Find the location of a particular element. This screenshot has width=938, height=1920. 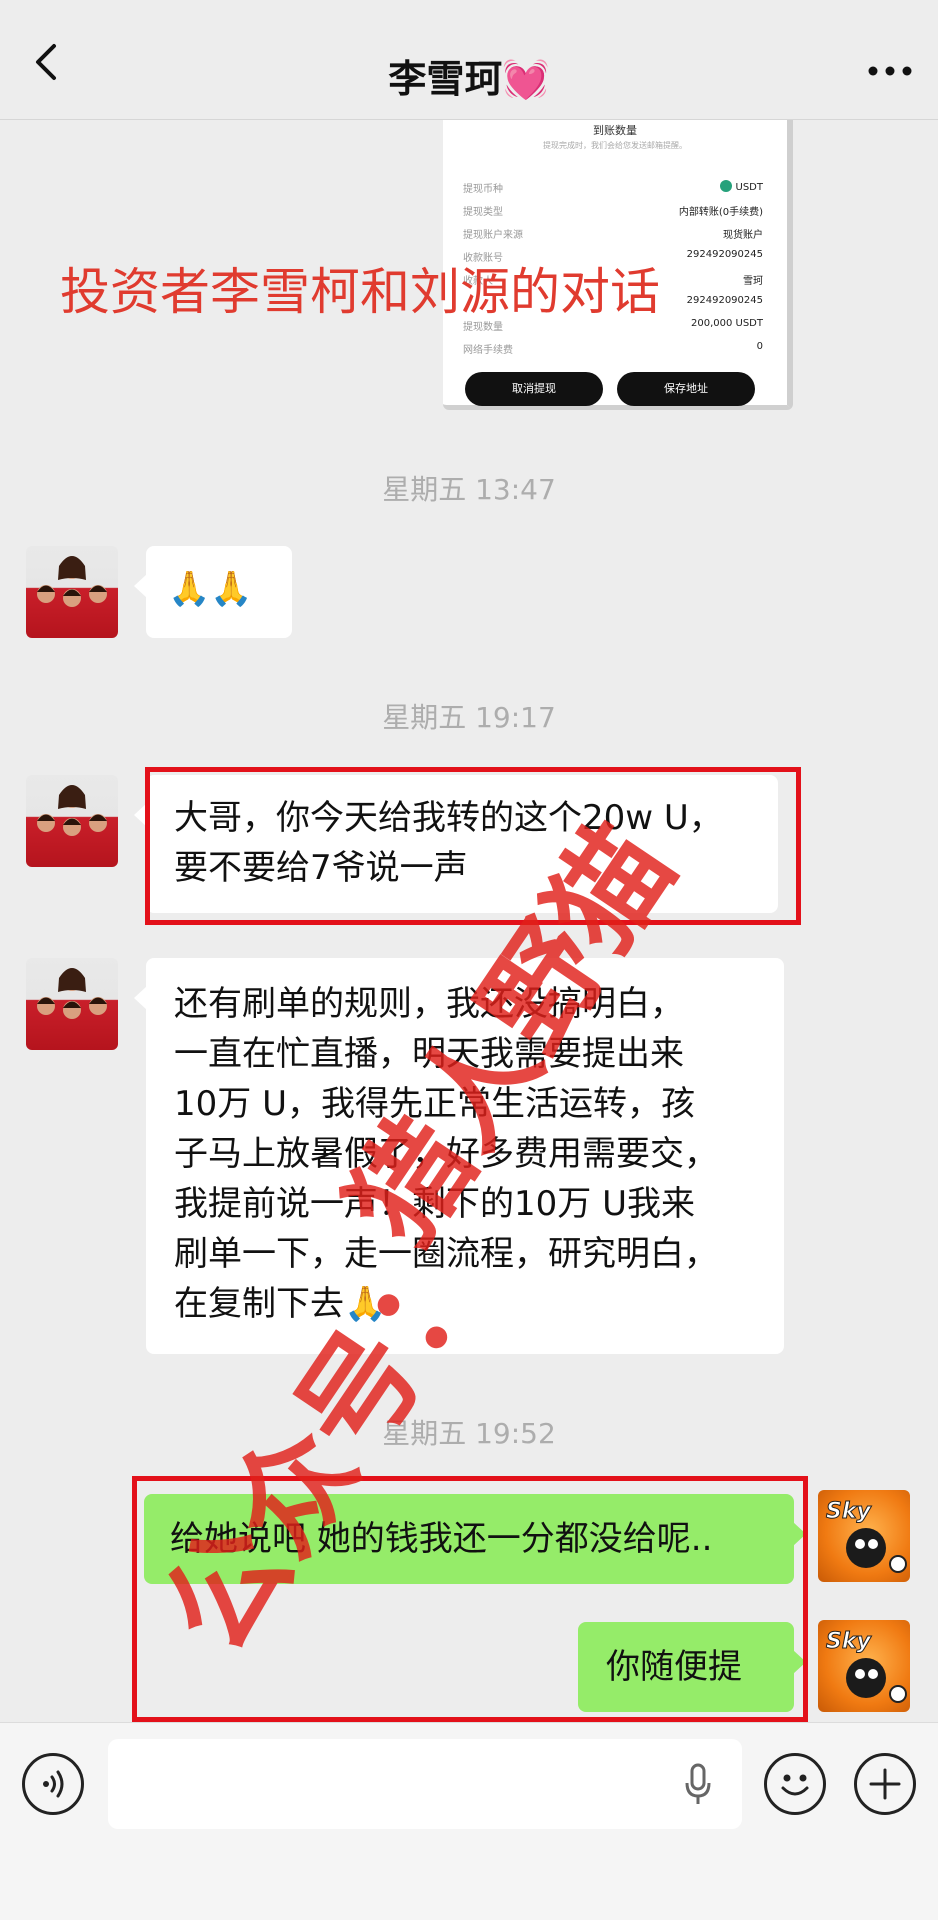

emoji-button is located at coordinates (795, 1784).